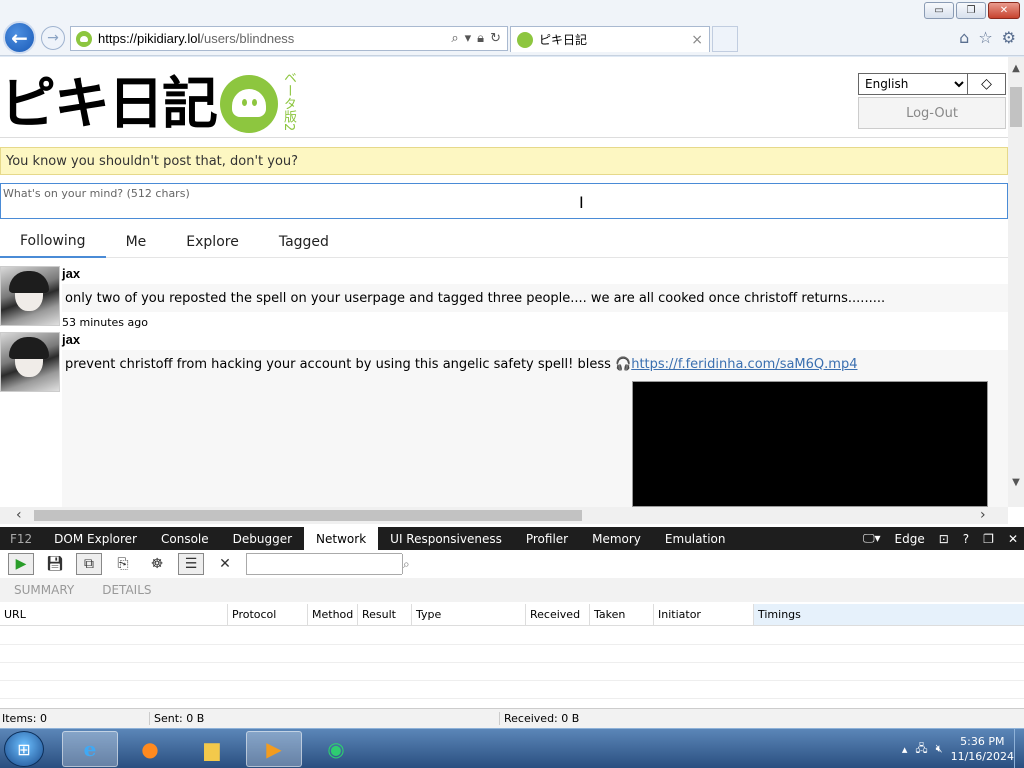 This screenshot has height=768, width=1024. Describe the element at coordinates (55, 564) in the screenshot. I see `save-icon: 💾︎` at that location.